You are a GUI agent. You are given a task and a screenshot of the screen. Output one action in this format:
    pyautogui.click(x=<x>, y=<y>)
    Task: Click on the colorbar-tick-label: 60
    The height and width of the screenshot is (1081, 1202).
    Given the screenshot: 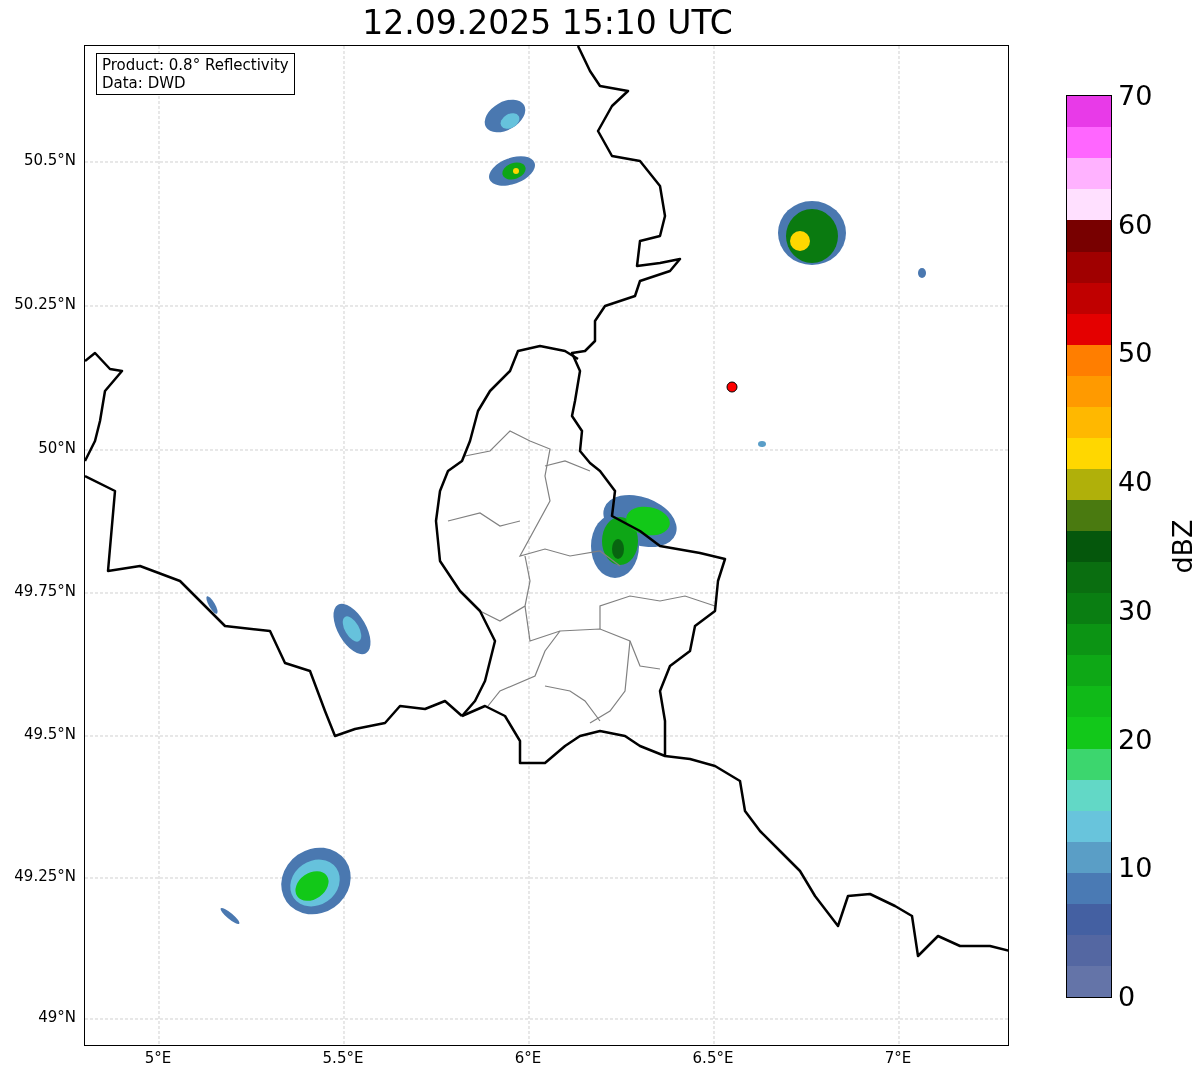 What is the action you would take?
    pyautogui.click(x=1135, y=224)
    